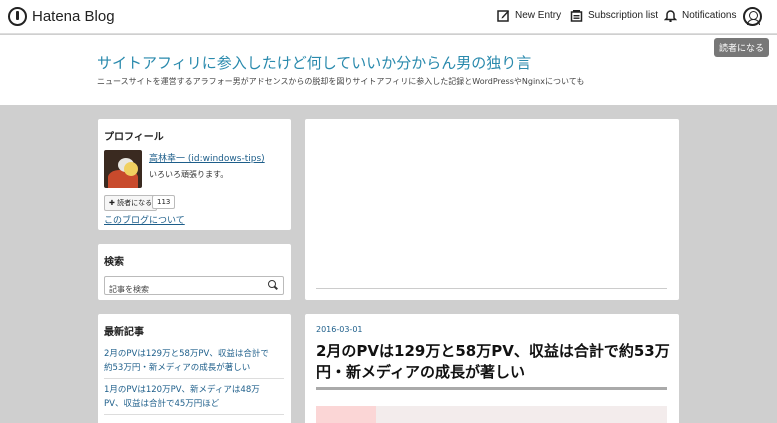 The width and height of the screenshot is (777, 423). I want to click on recent-heading: 最新記事, so click(124, 332).